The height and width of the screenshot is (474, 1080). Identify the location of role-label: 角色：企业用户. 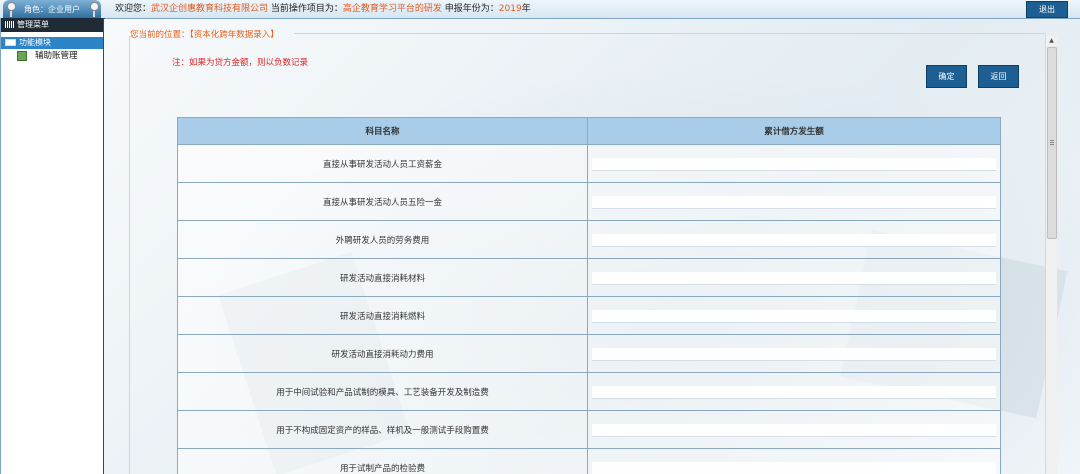
(52, 9).